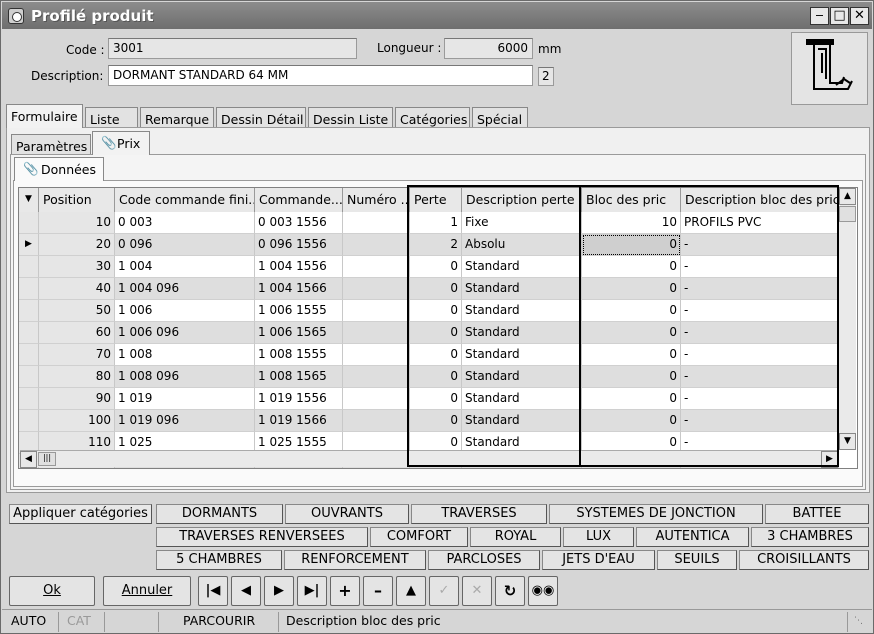  I want to click on cell-perte: 1, so click(436, 223).